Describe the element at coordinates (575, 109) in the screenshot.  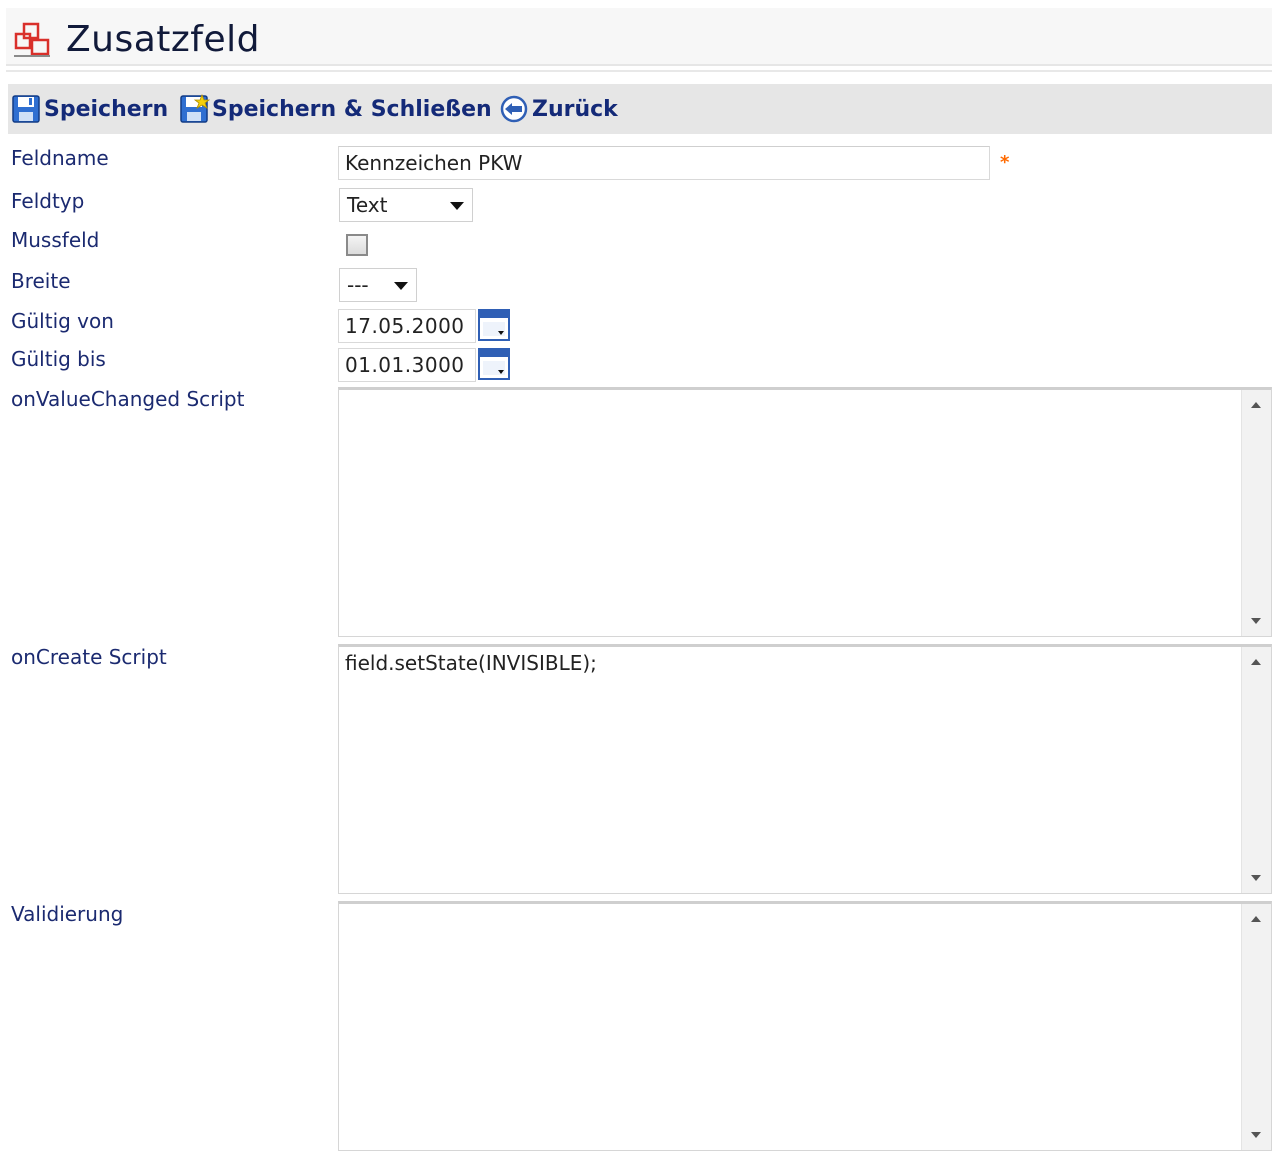
I see `back-button-label: Zurück` at that location.